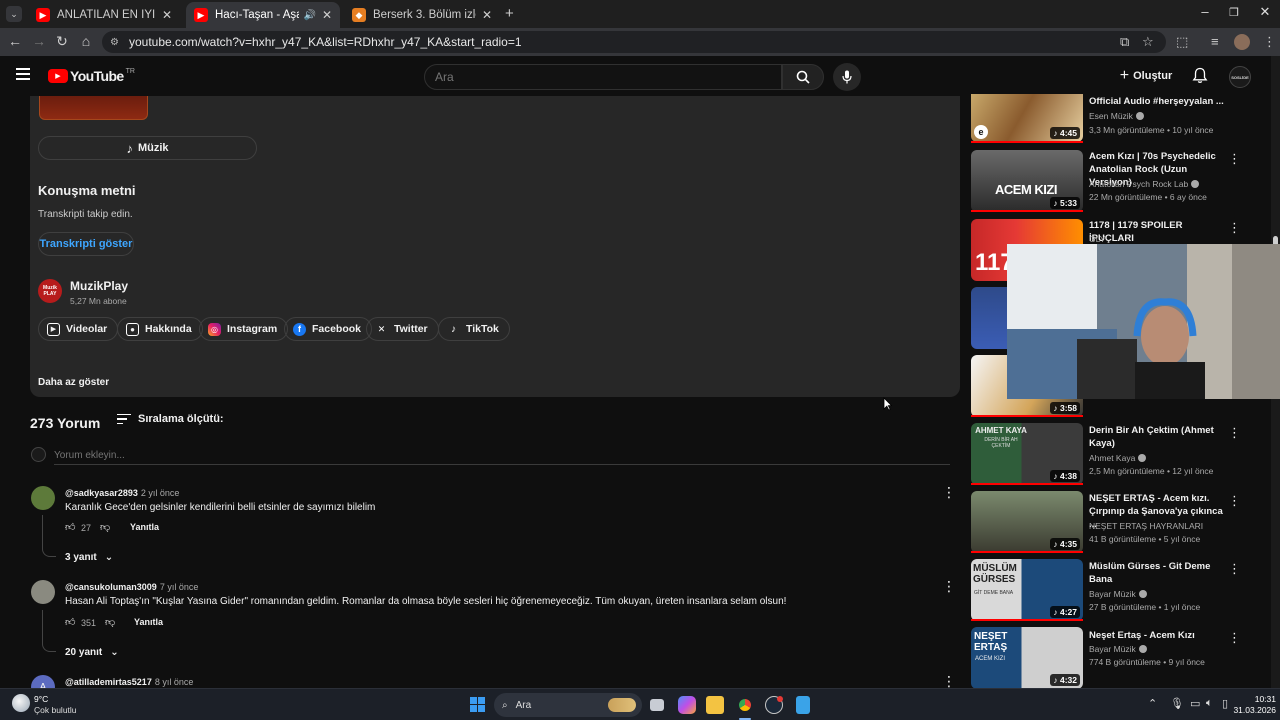  What do you see at coordinates (1027, 181) in the screenshot?
I see `video-thumbnail: ACEM KIZI ♪ 5:33` at bounding box center [1027, 181].